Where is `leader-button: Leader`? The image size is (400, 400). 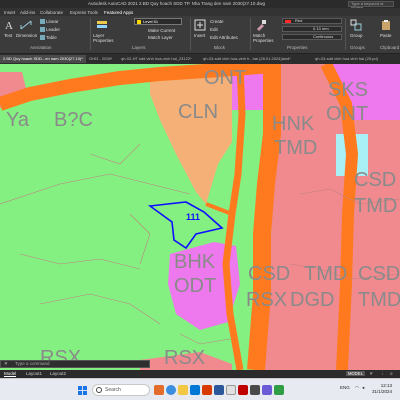 leader-button: Leader is located at coordinates (50, 30).